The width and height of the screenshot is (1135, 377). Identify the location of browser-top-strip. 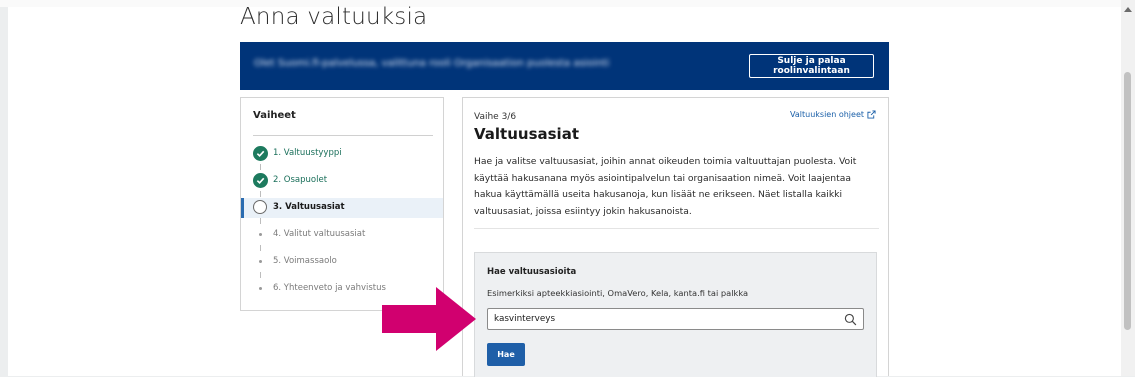
(567, 3).